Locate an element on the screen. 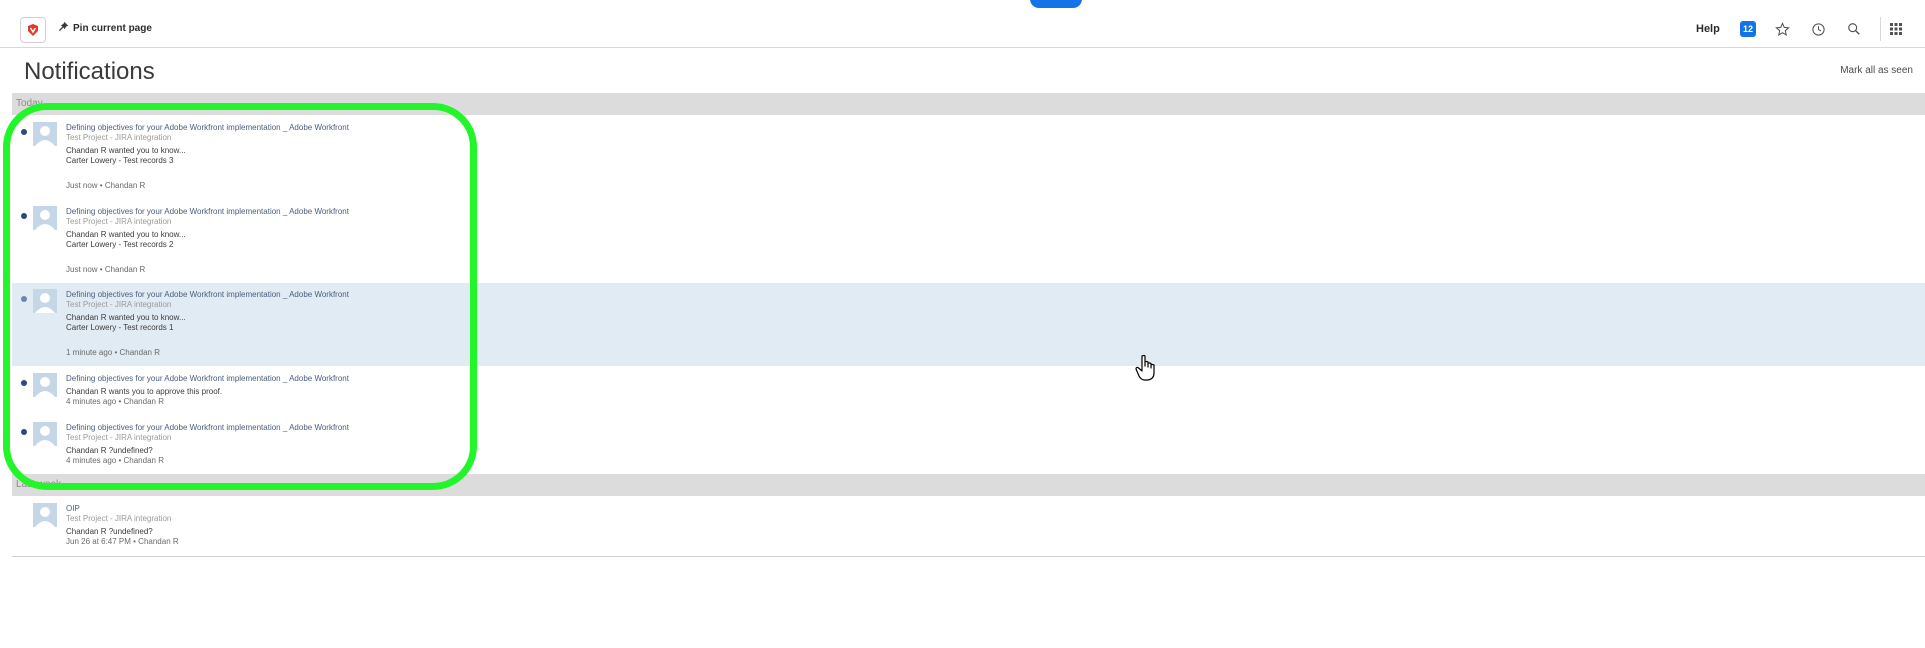  banner-button is located at coordinates (1056, 4).